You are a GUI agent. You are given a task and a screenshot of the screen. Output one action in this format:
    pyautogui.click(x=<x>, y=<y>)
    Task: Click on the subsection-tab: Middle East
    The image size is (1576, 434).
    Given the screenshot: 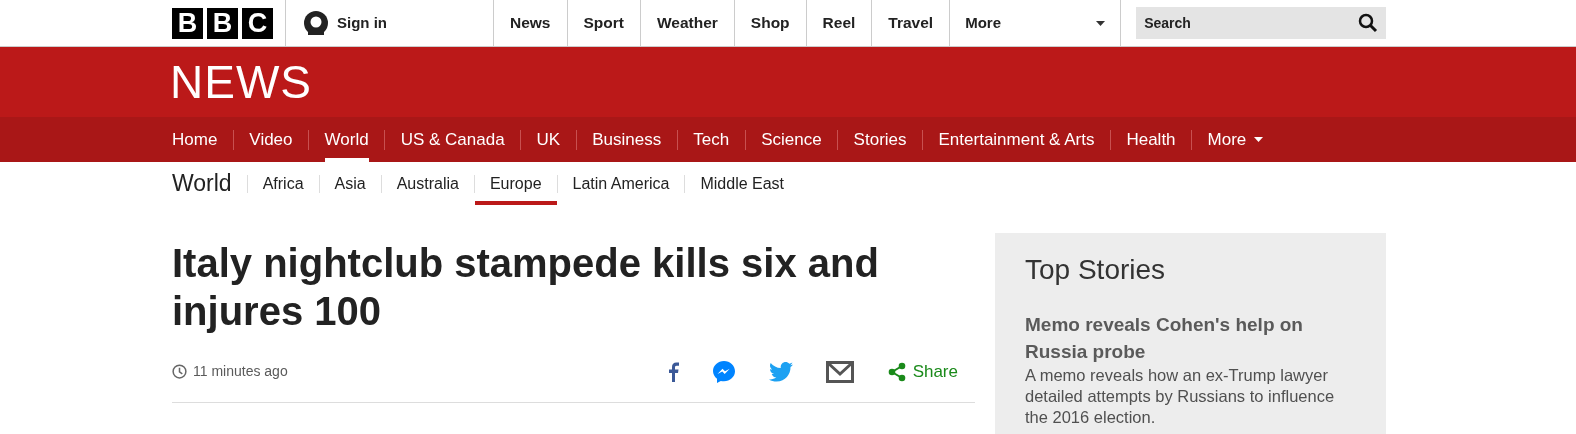 What is the action you would take?
    pyautogui.click(x=742, y=183)
    